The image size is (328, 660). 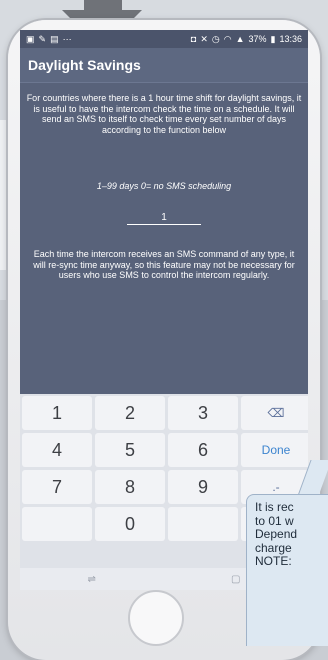 What do you see at coordinates (193, 39) in the screenshot?
I see `nfc-icon: ◘` at bounding box center [193, 39].